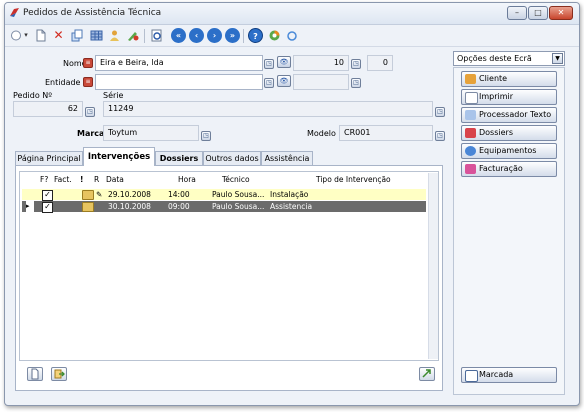  I want to click on cell-hora: 09:00, so click(179, 206).